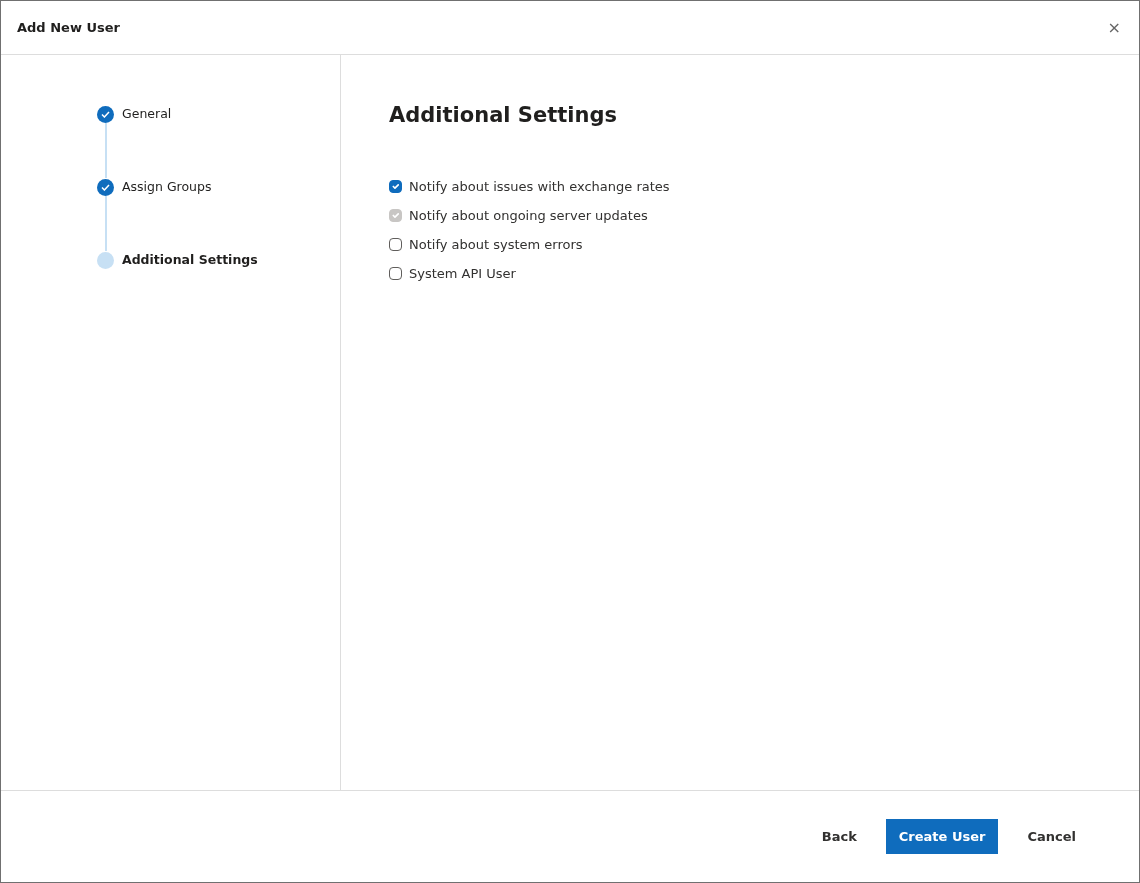 This screenshot has width=1140, height=883. What do you see at coordinates (496, 244) in the screenshot?
I see `option-label: Notify about system errors` at bounding box center [496, 244].